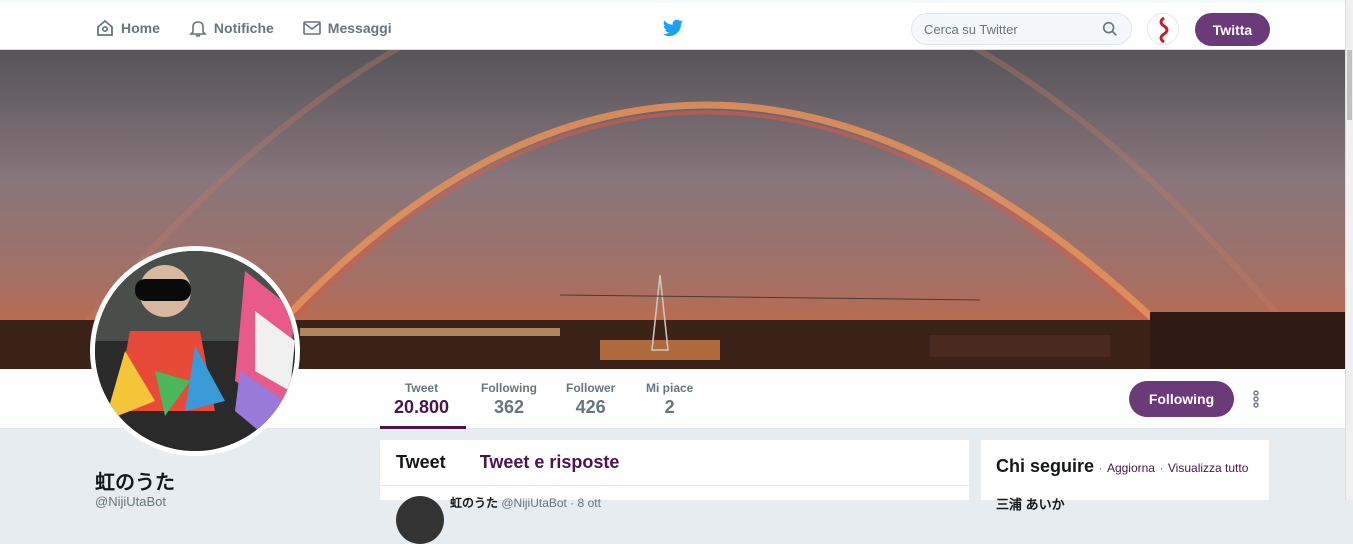 This screenshot has height=544, width=1353. What do you see at coordinates (422, 407) in the screenshot?
I see `stat-tweets-value: 20.800` at bounding box center [422, 407].